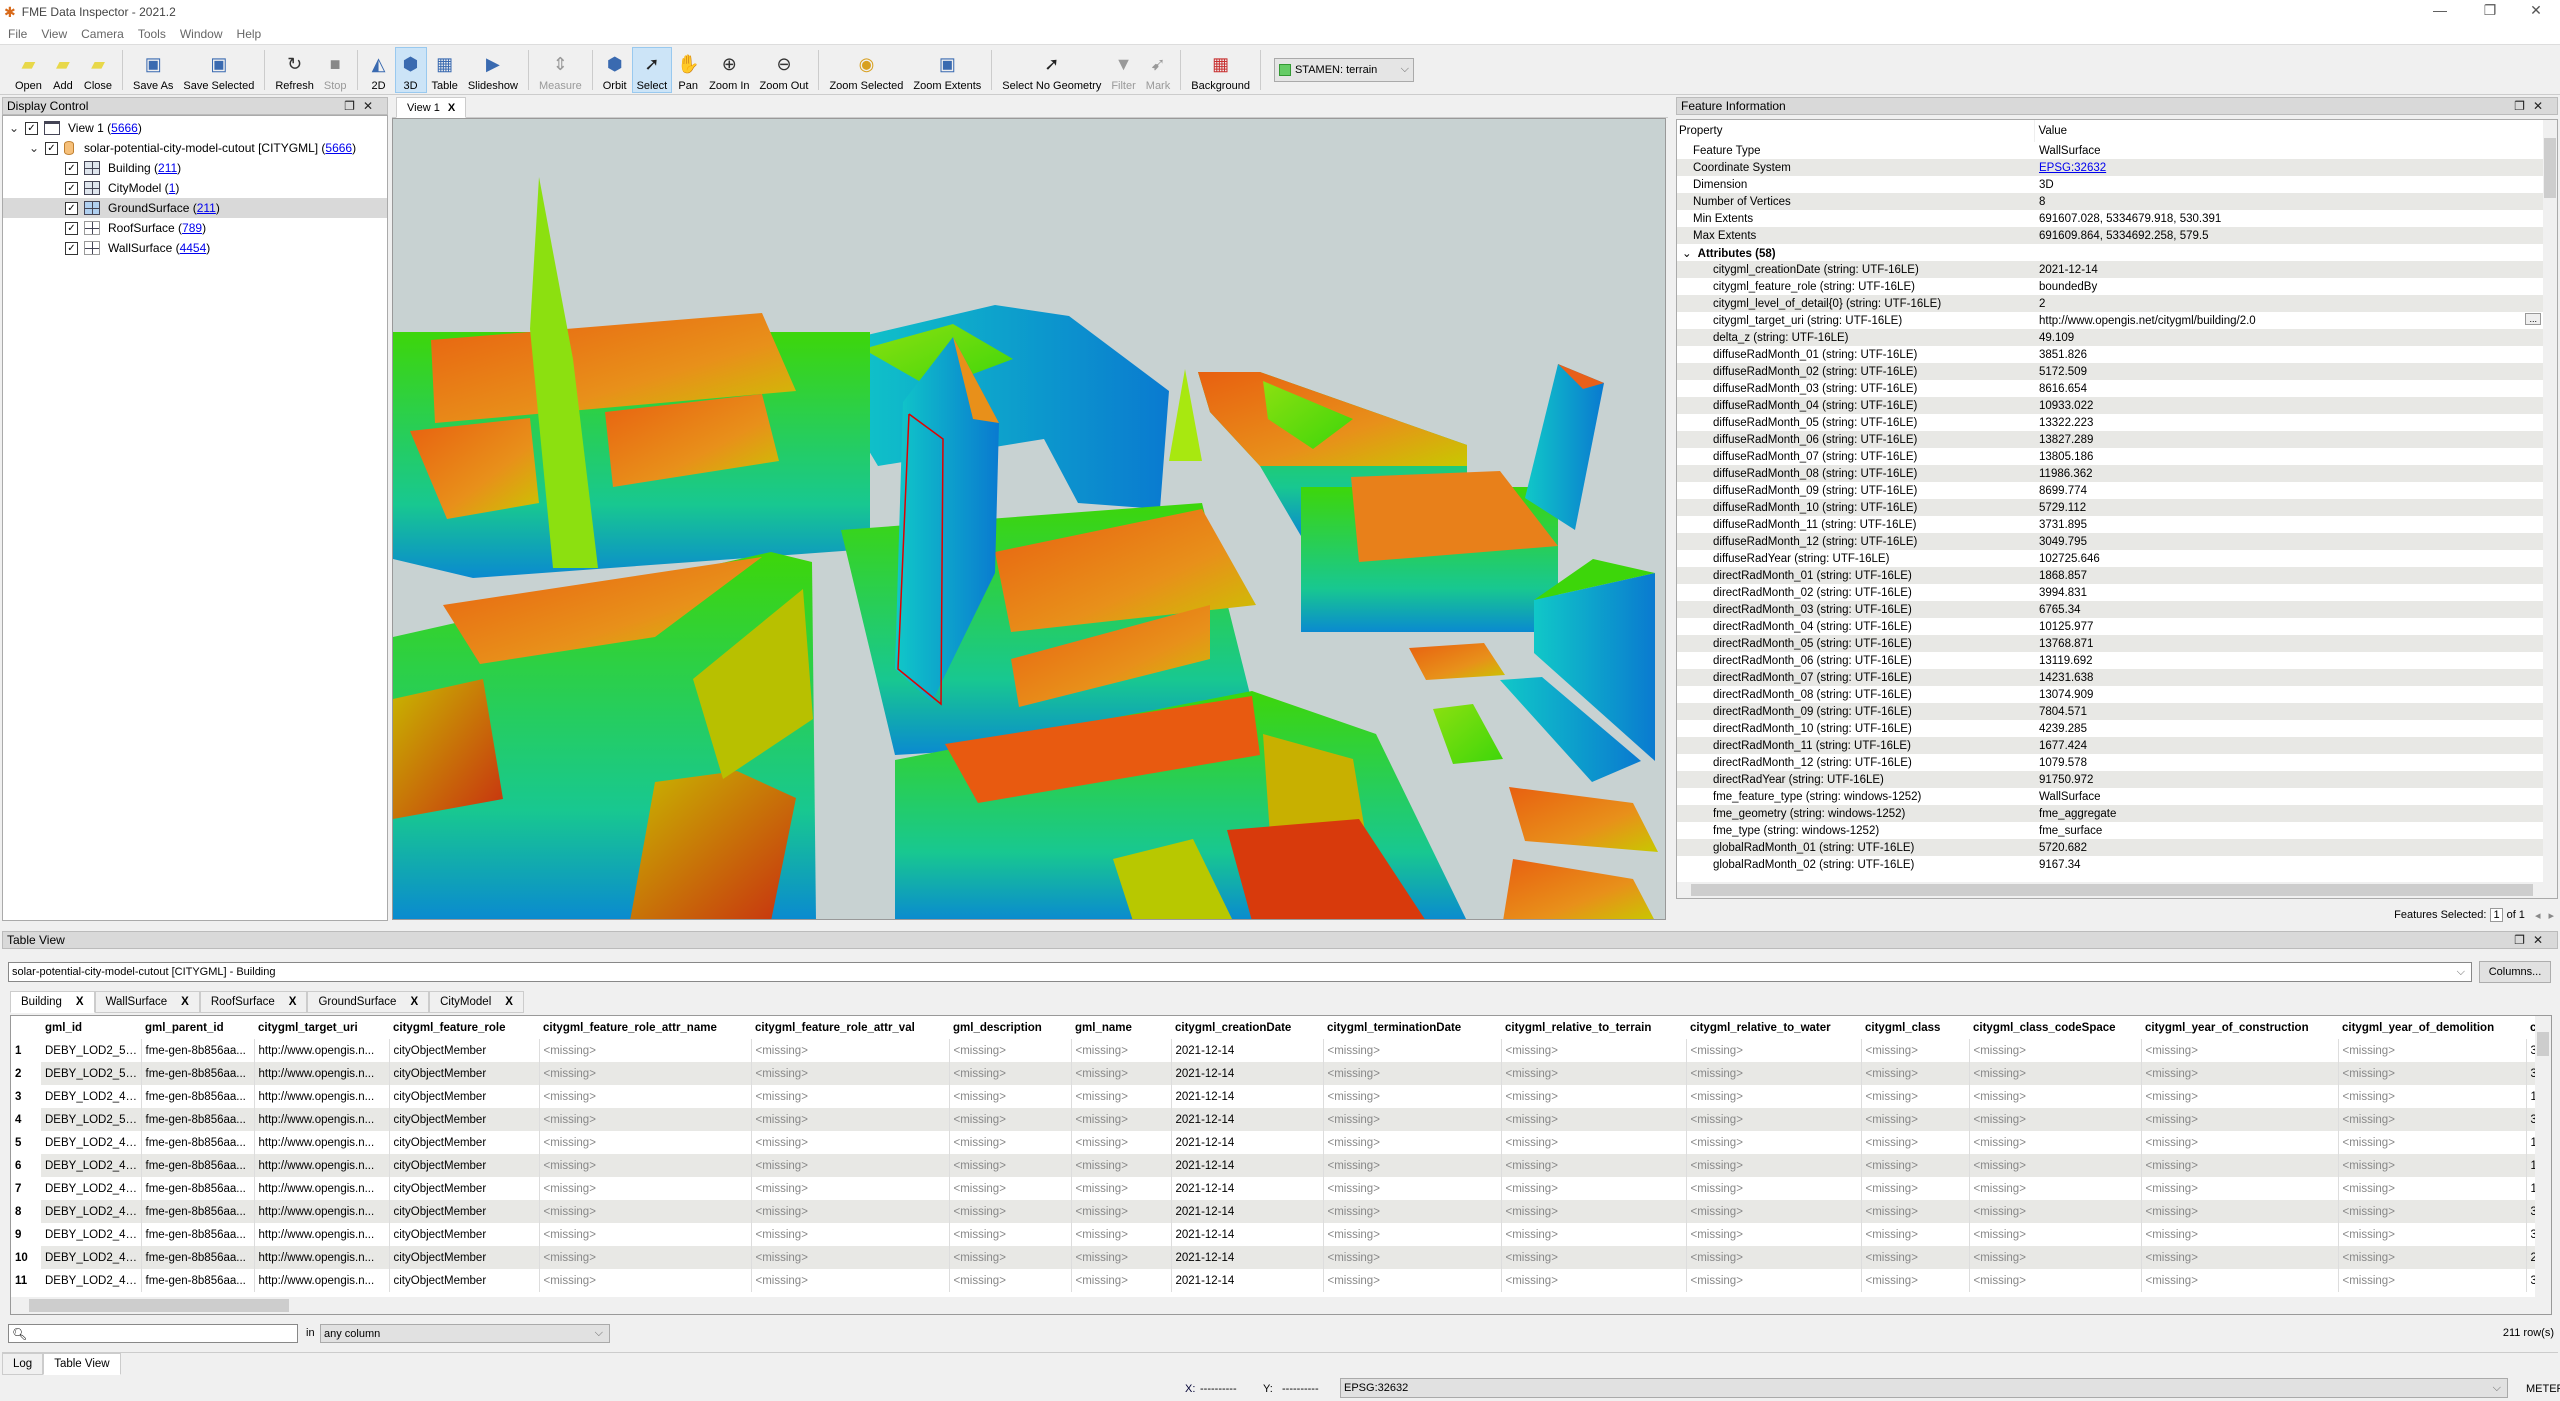 The image size is (2560, 1401). I want to click on column-header-value: Value, so click(2289, 131).